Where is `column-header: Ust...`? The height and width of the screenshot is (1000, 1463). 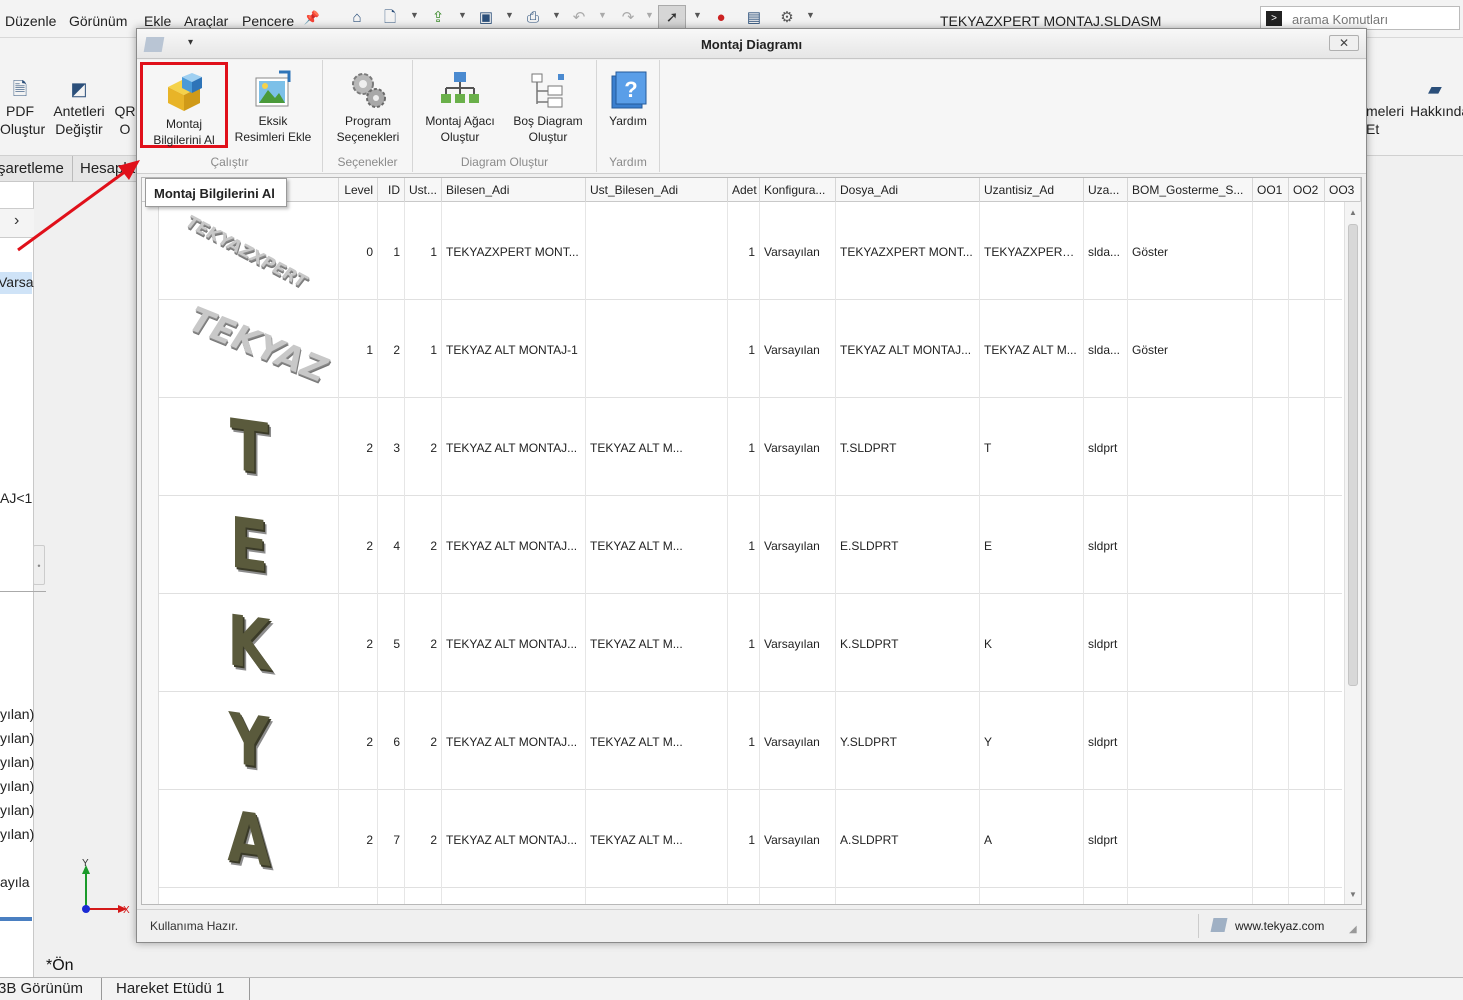
column-header: Ust... is located at coordinates (423, 190).